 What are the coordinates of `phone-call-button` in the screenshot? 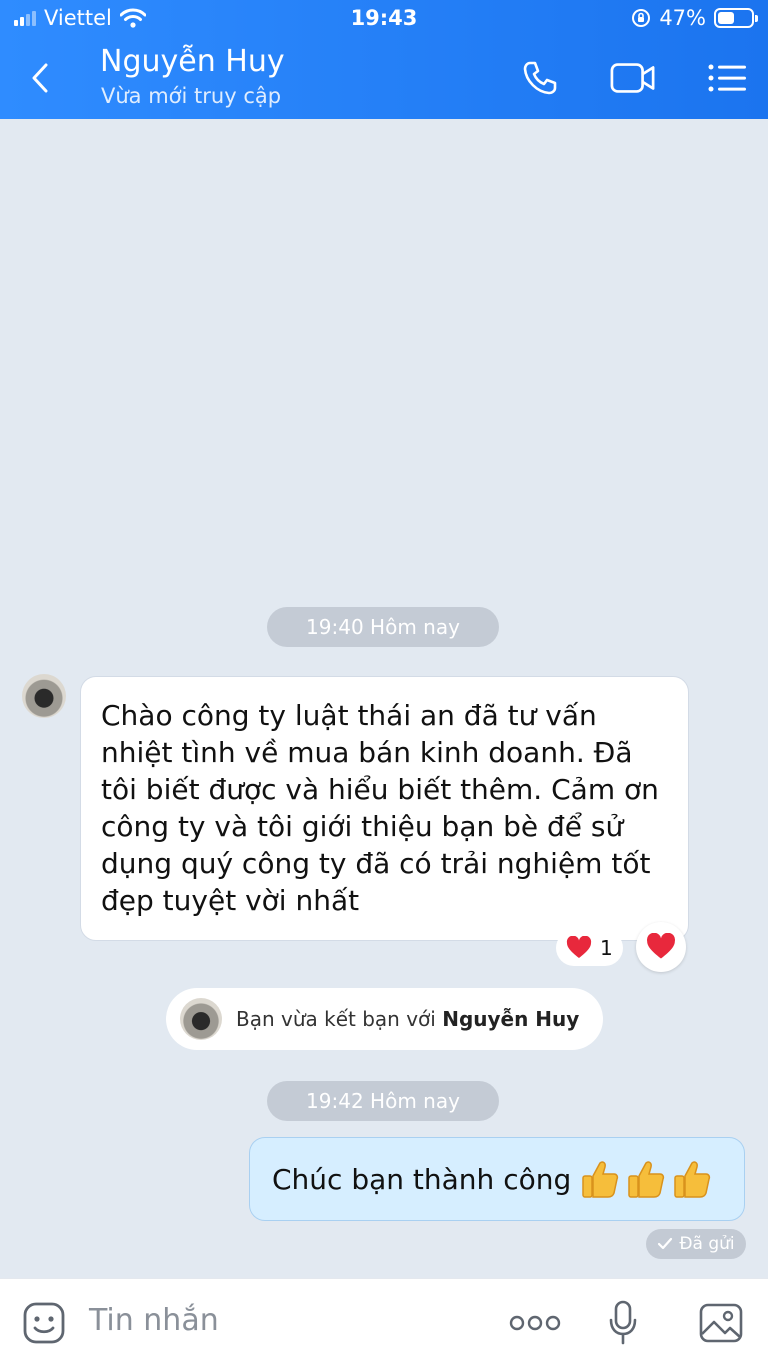 It's located at (540, 78).